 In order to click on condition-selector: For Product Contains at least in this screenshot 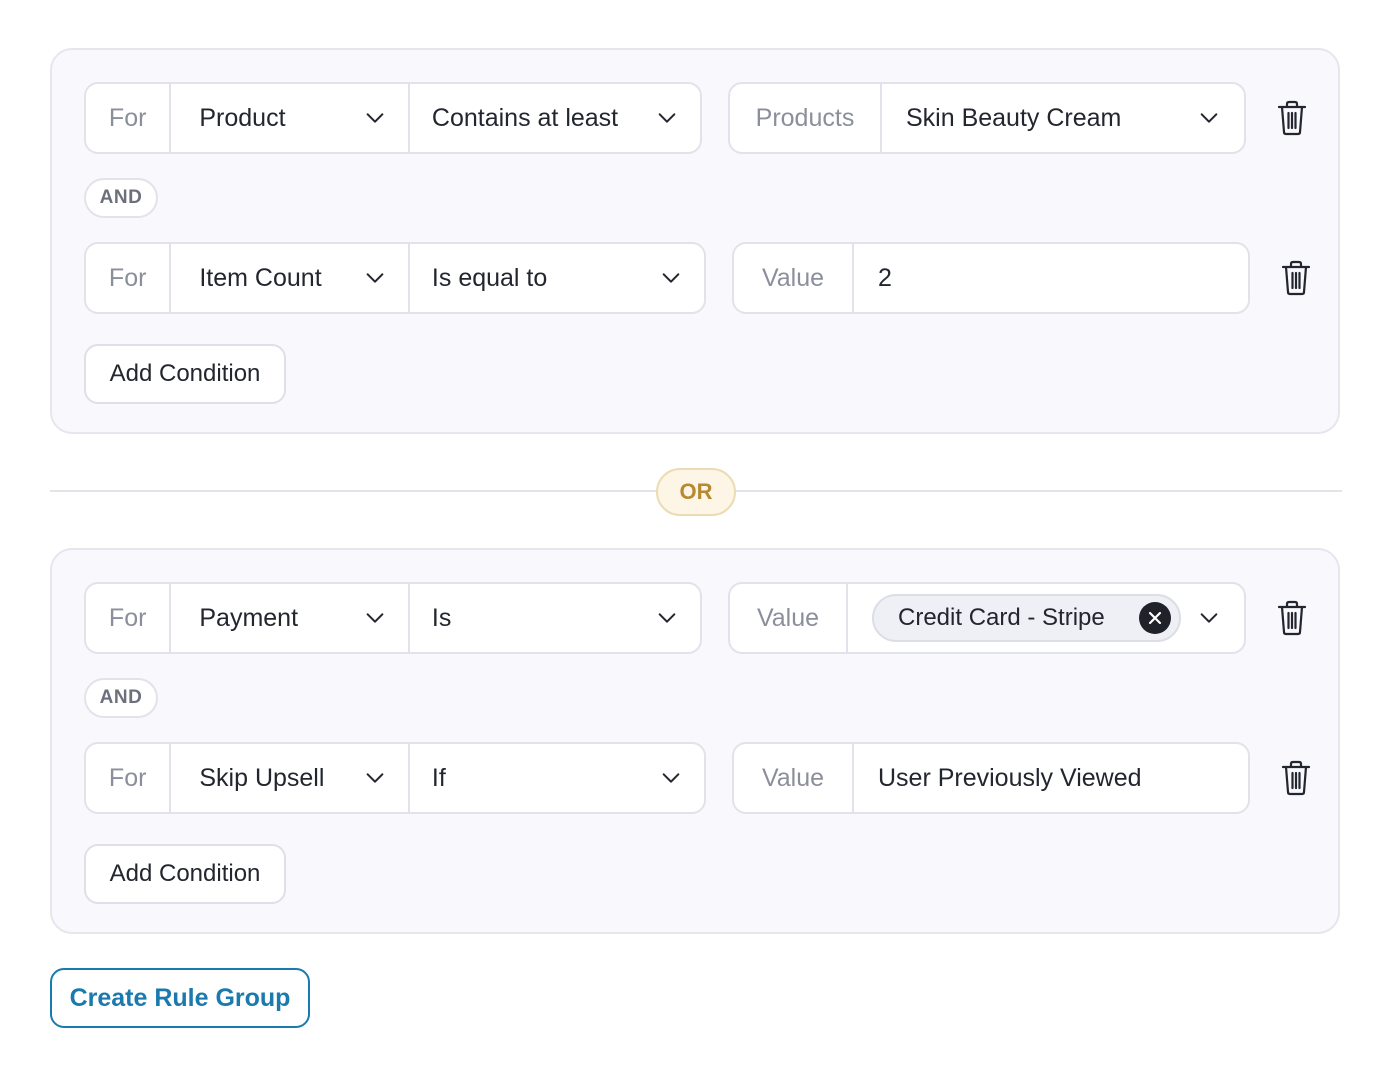, I will do `click(393, 118)`.